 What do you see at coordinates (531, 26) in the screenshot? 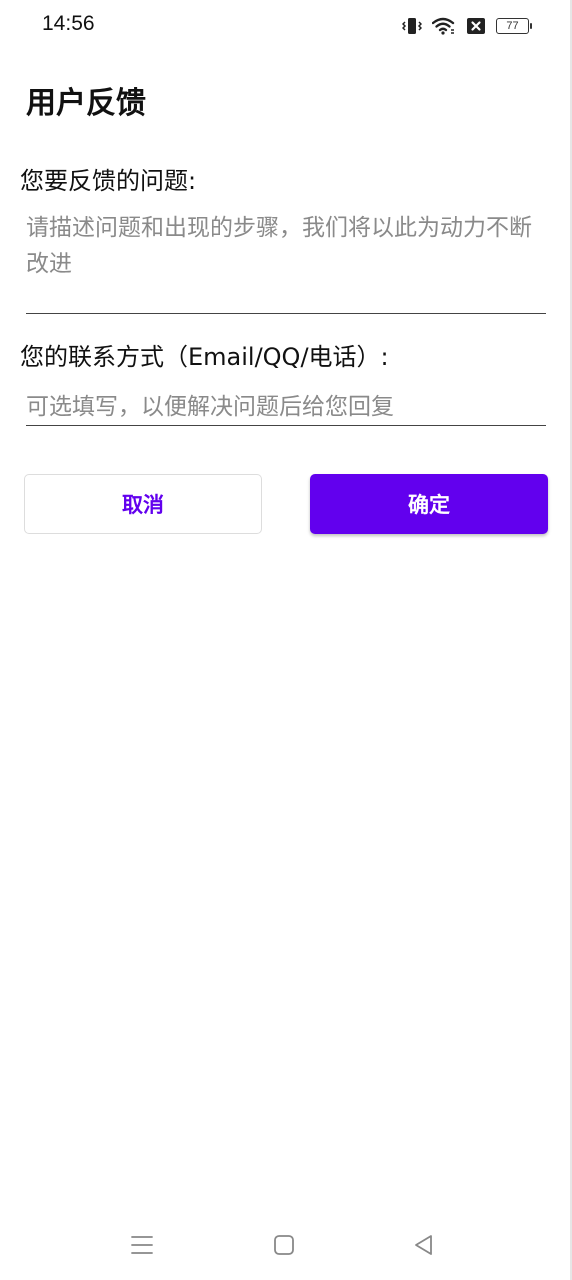
I see `battery-tip` at bounding box center [531, 26].